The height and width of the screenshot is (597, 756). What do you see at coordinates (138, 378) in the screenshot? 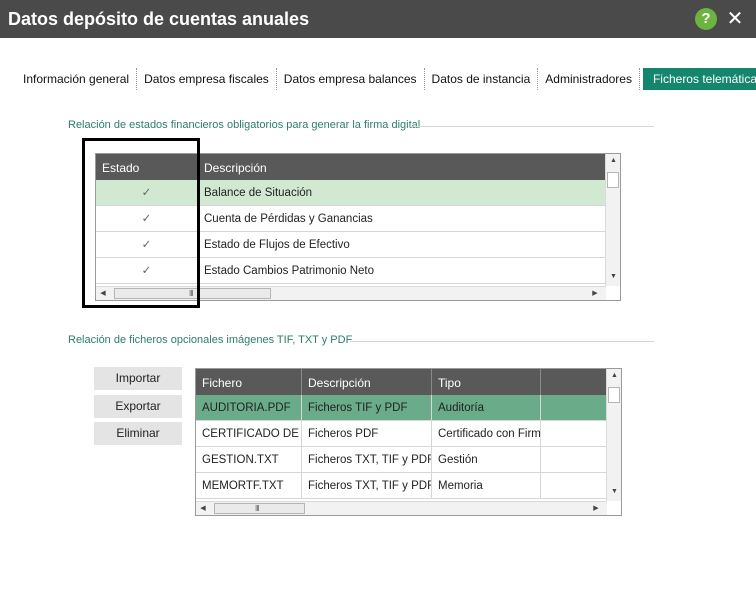
I see `import-button: Importar` at bounding box center [138, 378].